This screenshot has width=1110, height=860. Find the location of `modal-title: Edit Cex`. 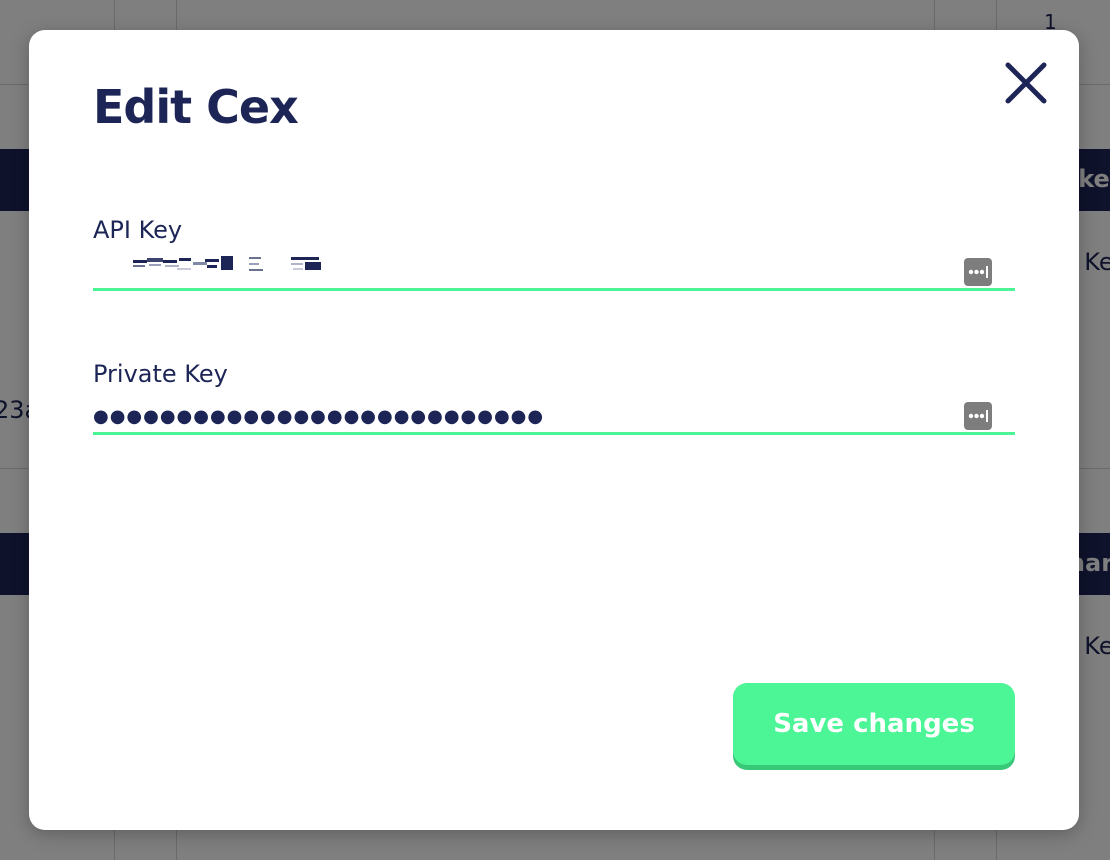

modal-title: Edit Cex is located at coordinates (196, 107).